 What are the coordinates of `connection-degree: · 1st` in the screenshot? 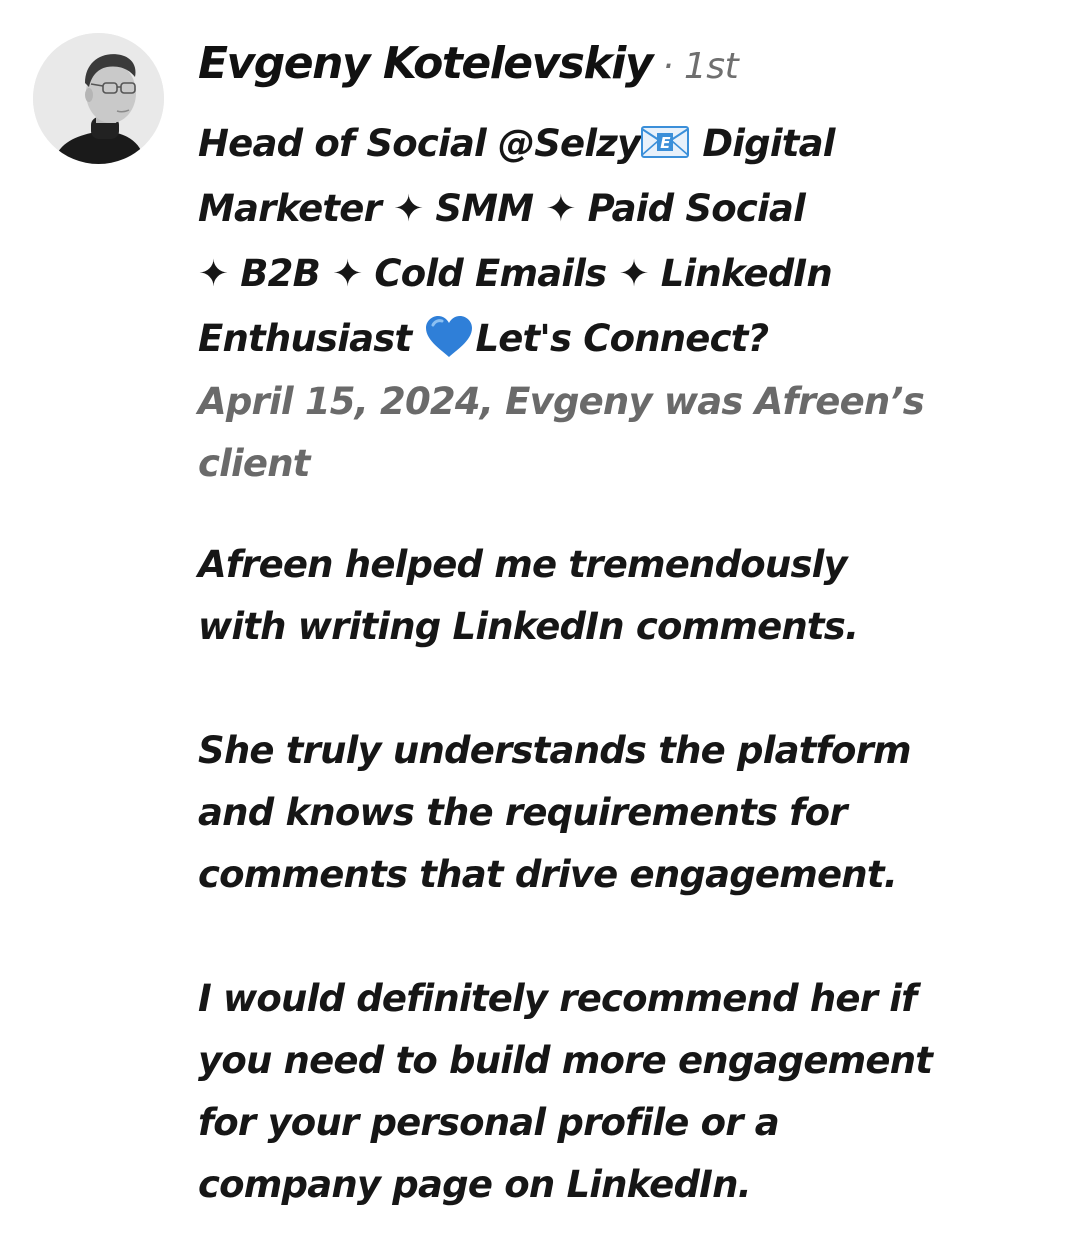 It's located at (700, 66).